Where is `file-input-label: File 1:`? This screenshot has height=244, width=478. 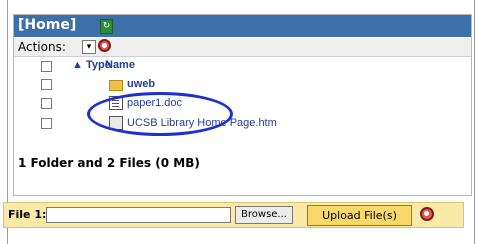 file-input-label: File 1: is located at coordinates (27, 214).